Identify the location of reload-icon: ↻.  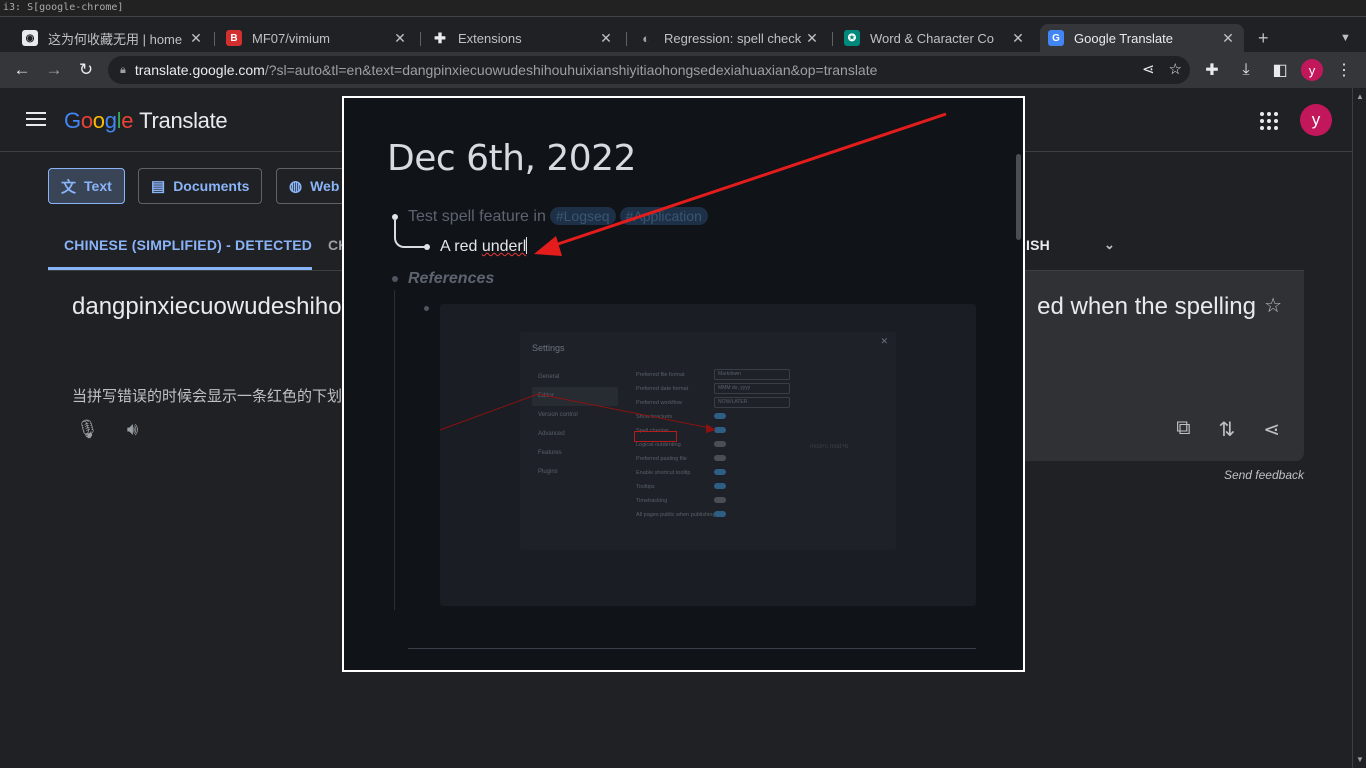
(86, 70).